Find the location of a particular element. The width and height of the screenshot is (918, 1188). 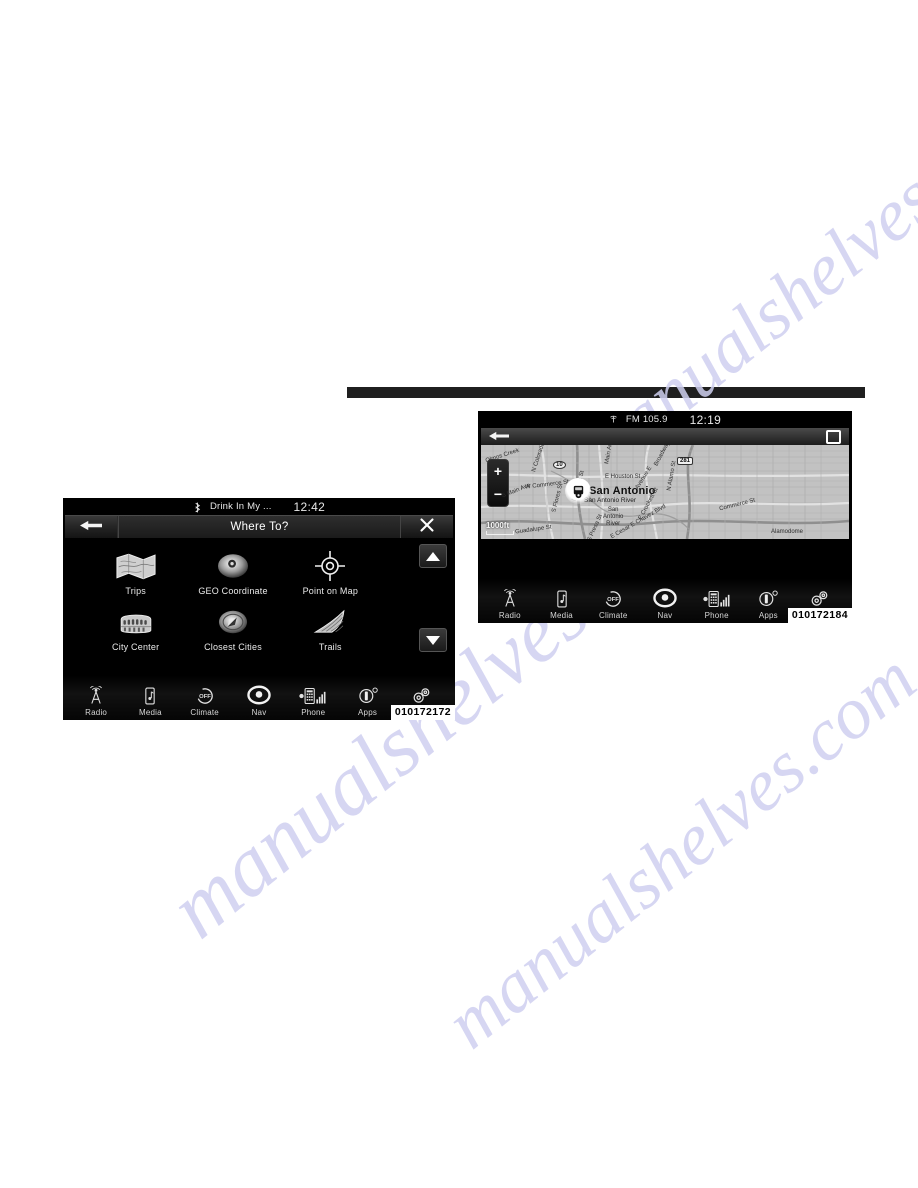

trail-icon is located at coordinates (330, 622).